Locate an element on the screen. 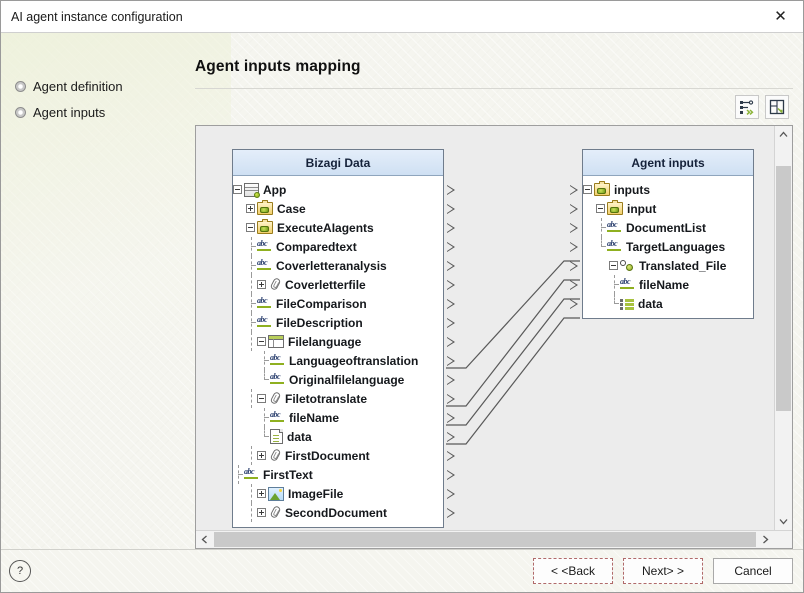 Image resolution: width=804 pixels, height=593 pixels. tree-row: ExecuteAIagents is located at coordinates (344, 227).